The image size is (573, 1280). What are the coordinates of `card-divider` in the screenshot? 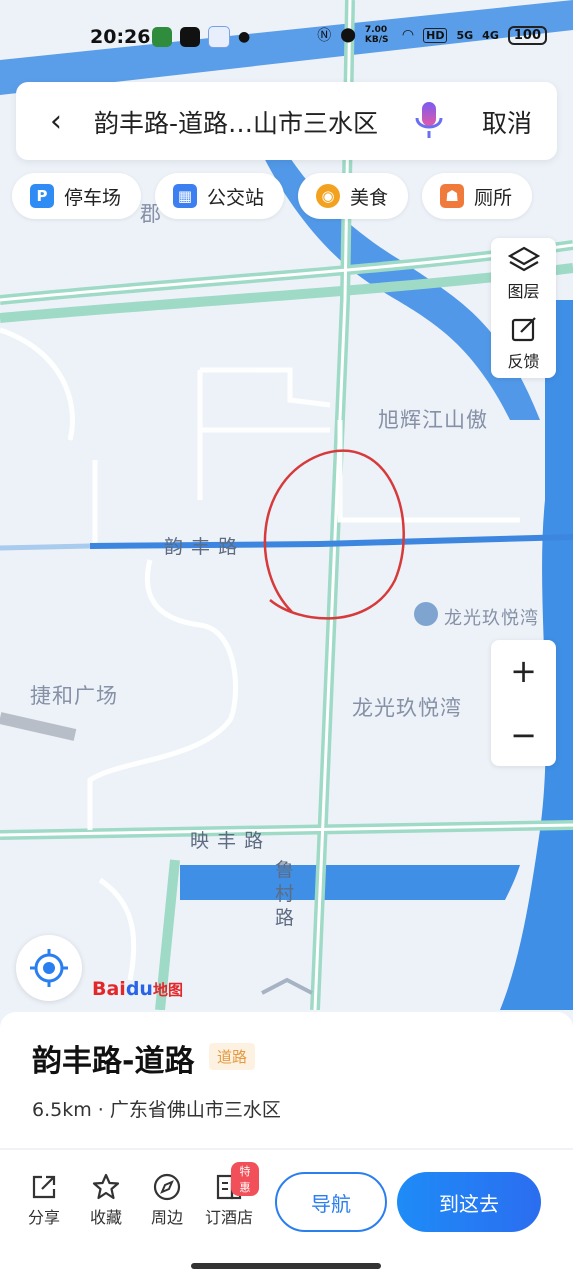 It's located at (286, 1149).